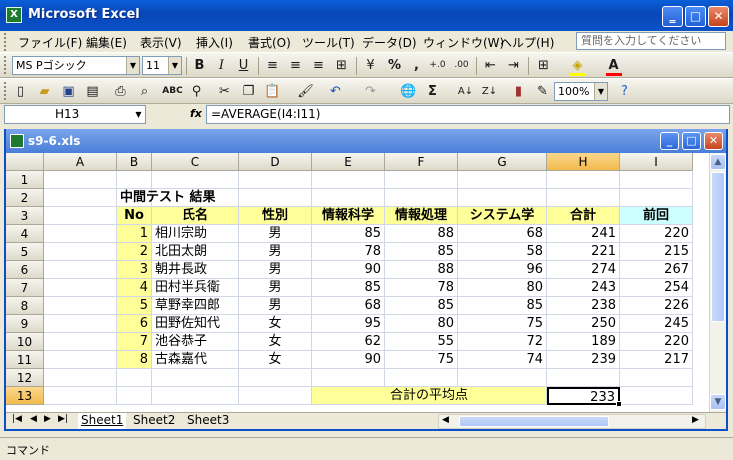 The width and height of the screenshot is (733, 460). Describe the element at coordinates (134, 324) in the screenshot. I see `table-cell: 6` at that location.